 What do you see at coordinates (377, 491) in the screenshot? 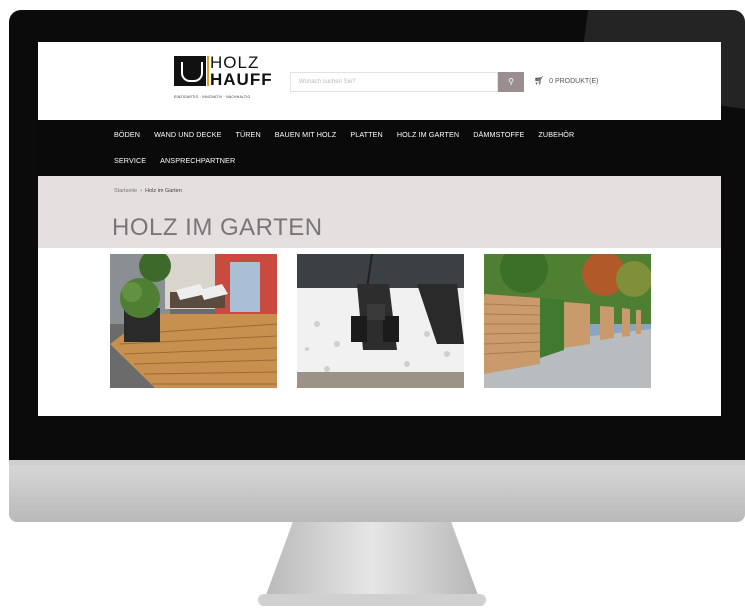
I see `monitor-chin` at bounding box center [377, 491].